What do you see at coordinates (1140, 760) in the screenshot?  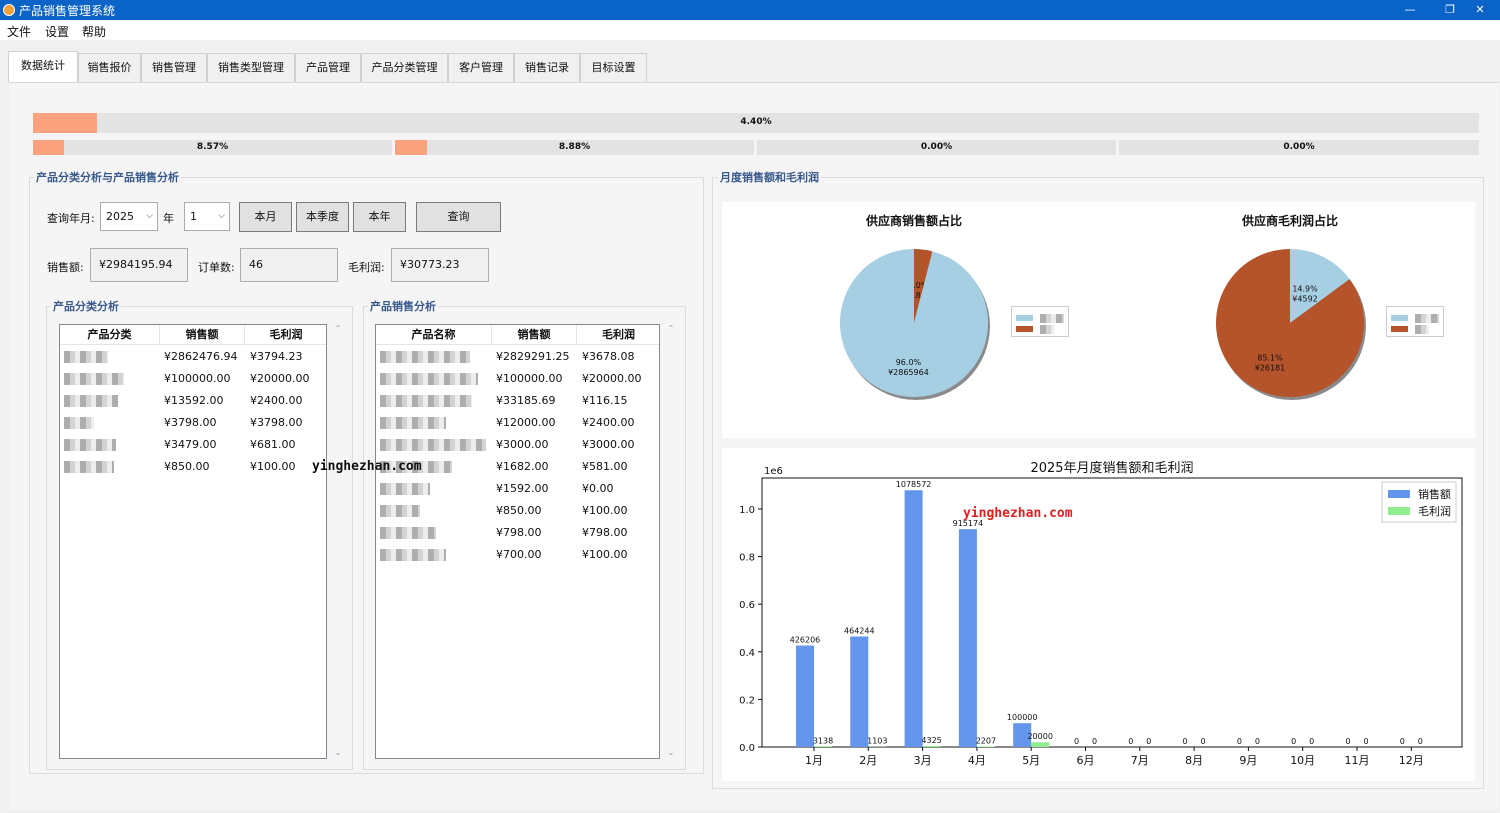 I see `x-tick-label: 7月` at bounding box center [1140, 760].